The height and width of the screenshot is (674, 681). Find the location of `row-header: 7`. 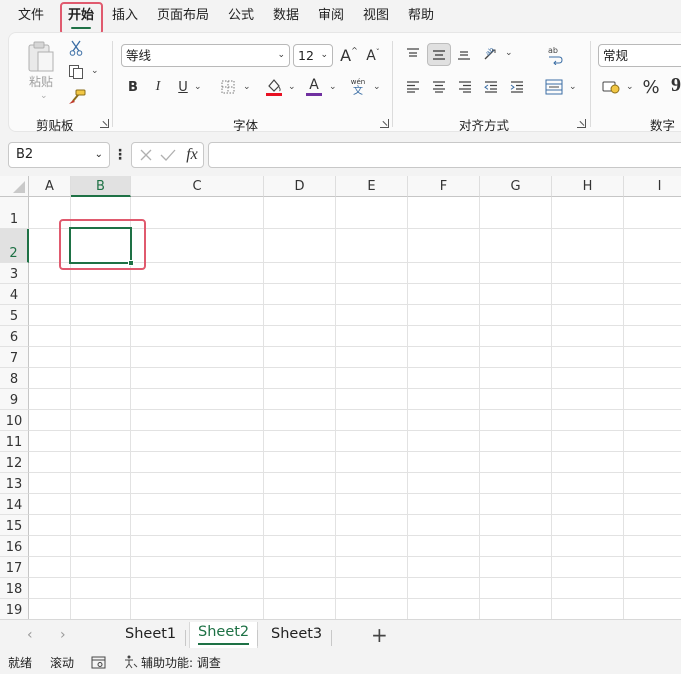

row-header: 7 is located at coordinates (14, 357).